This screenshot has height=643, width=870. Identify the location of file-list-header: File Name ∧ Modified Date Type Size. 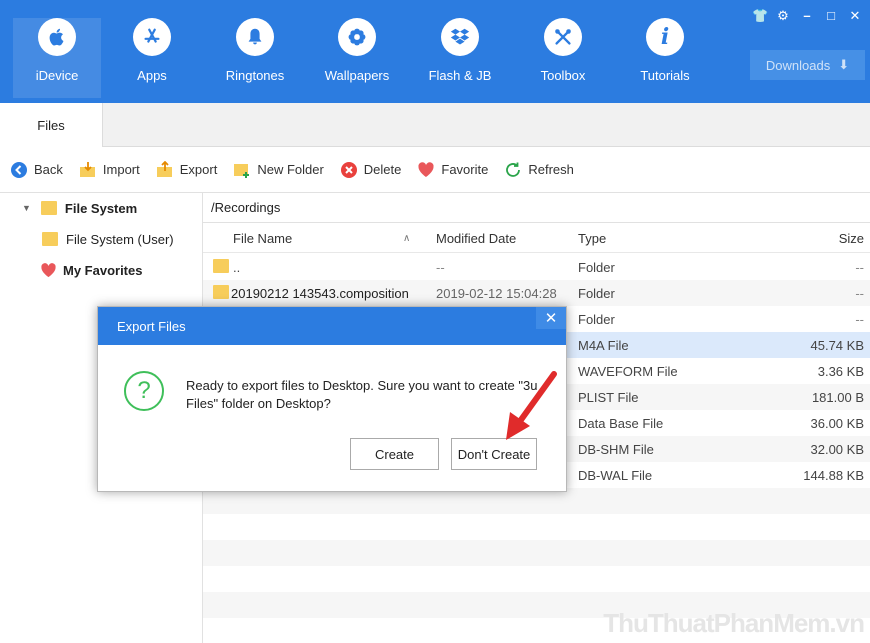
(536, 238).